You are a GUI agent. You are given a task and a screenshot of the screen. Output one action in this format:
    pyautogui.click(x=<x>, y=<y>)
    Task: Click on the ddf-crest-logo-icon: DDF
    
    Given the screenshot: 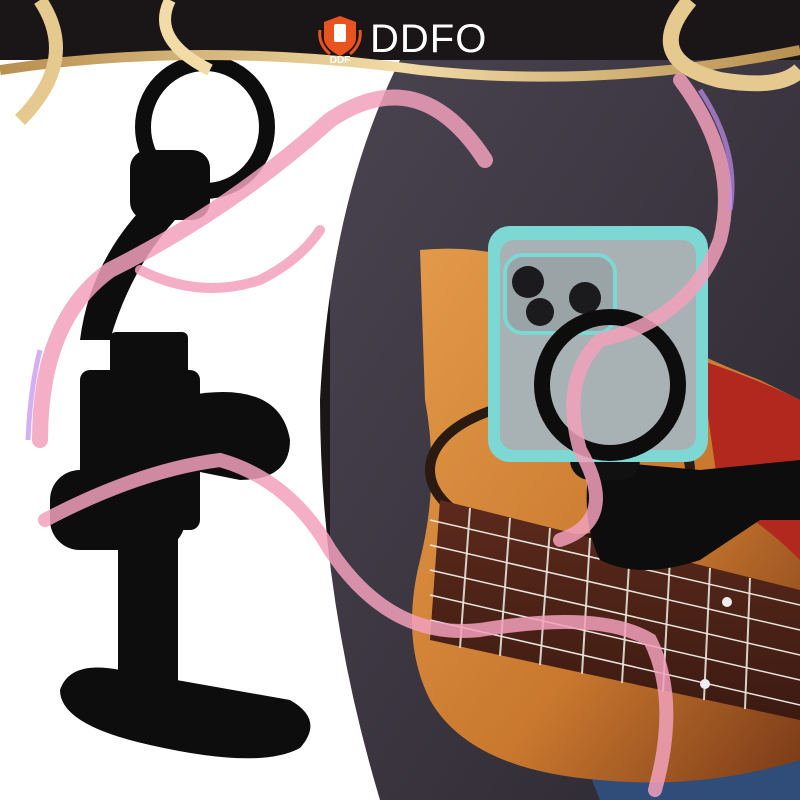 What is the action you would take?
    pyautogui.click(x=340, y=40)
    